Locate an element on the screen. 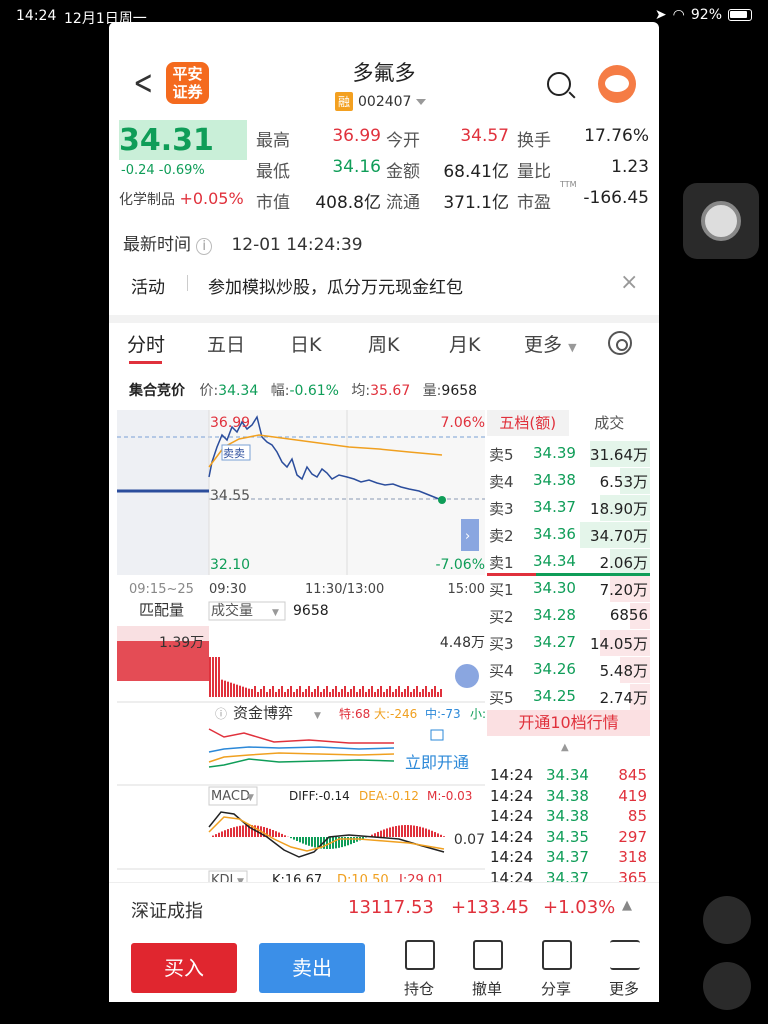 The height and width of the screenshot is (1024, 768). sector: 化学制品 +0.05% is located at coordinates (181, 199).